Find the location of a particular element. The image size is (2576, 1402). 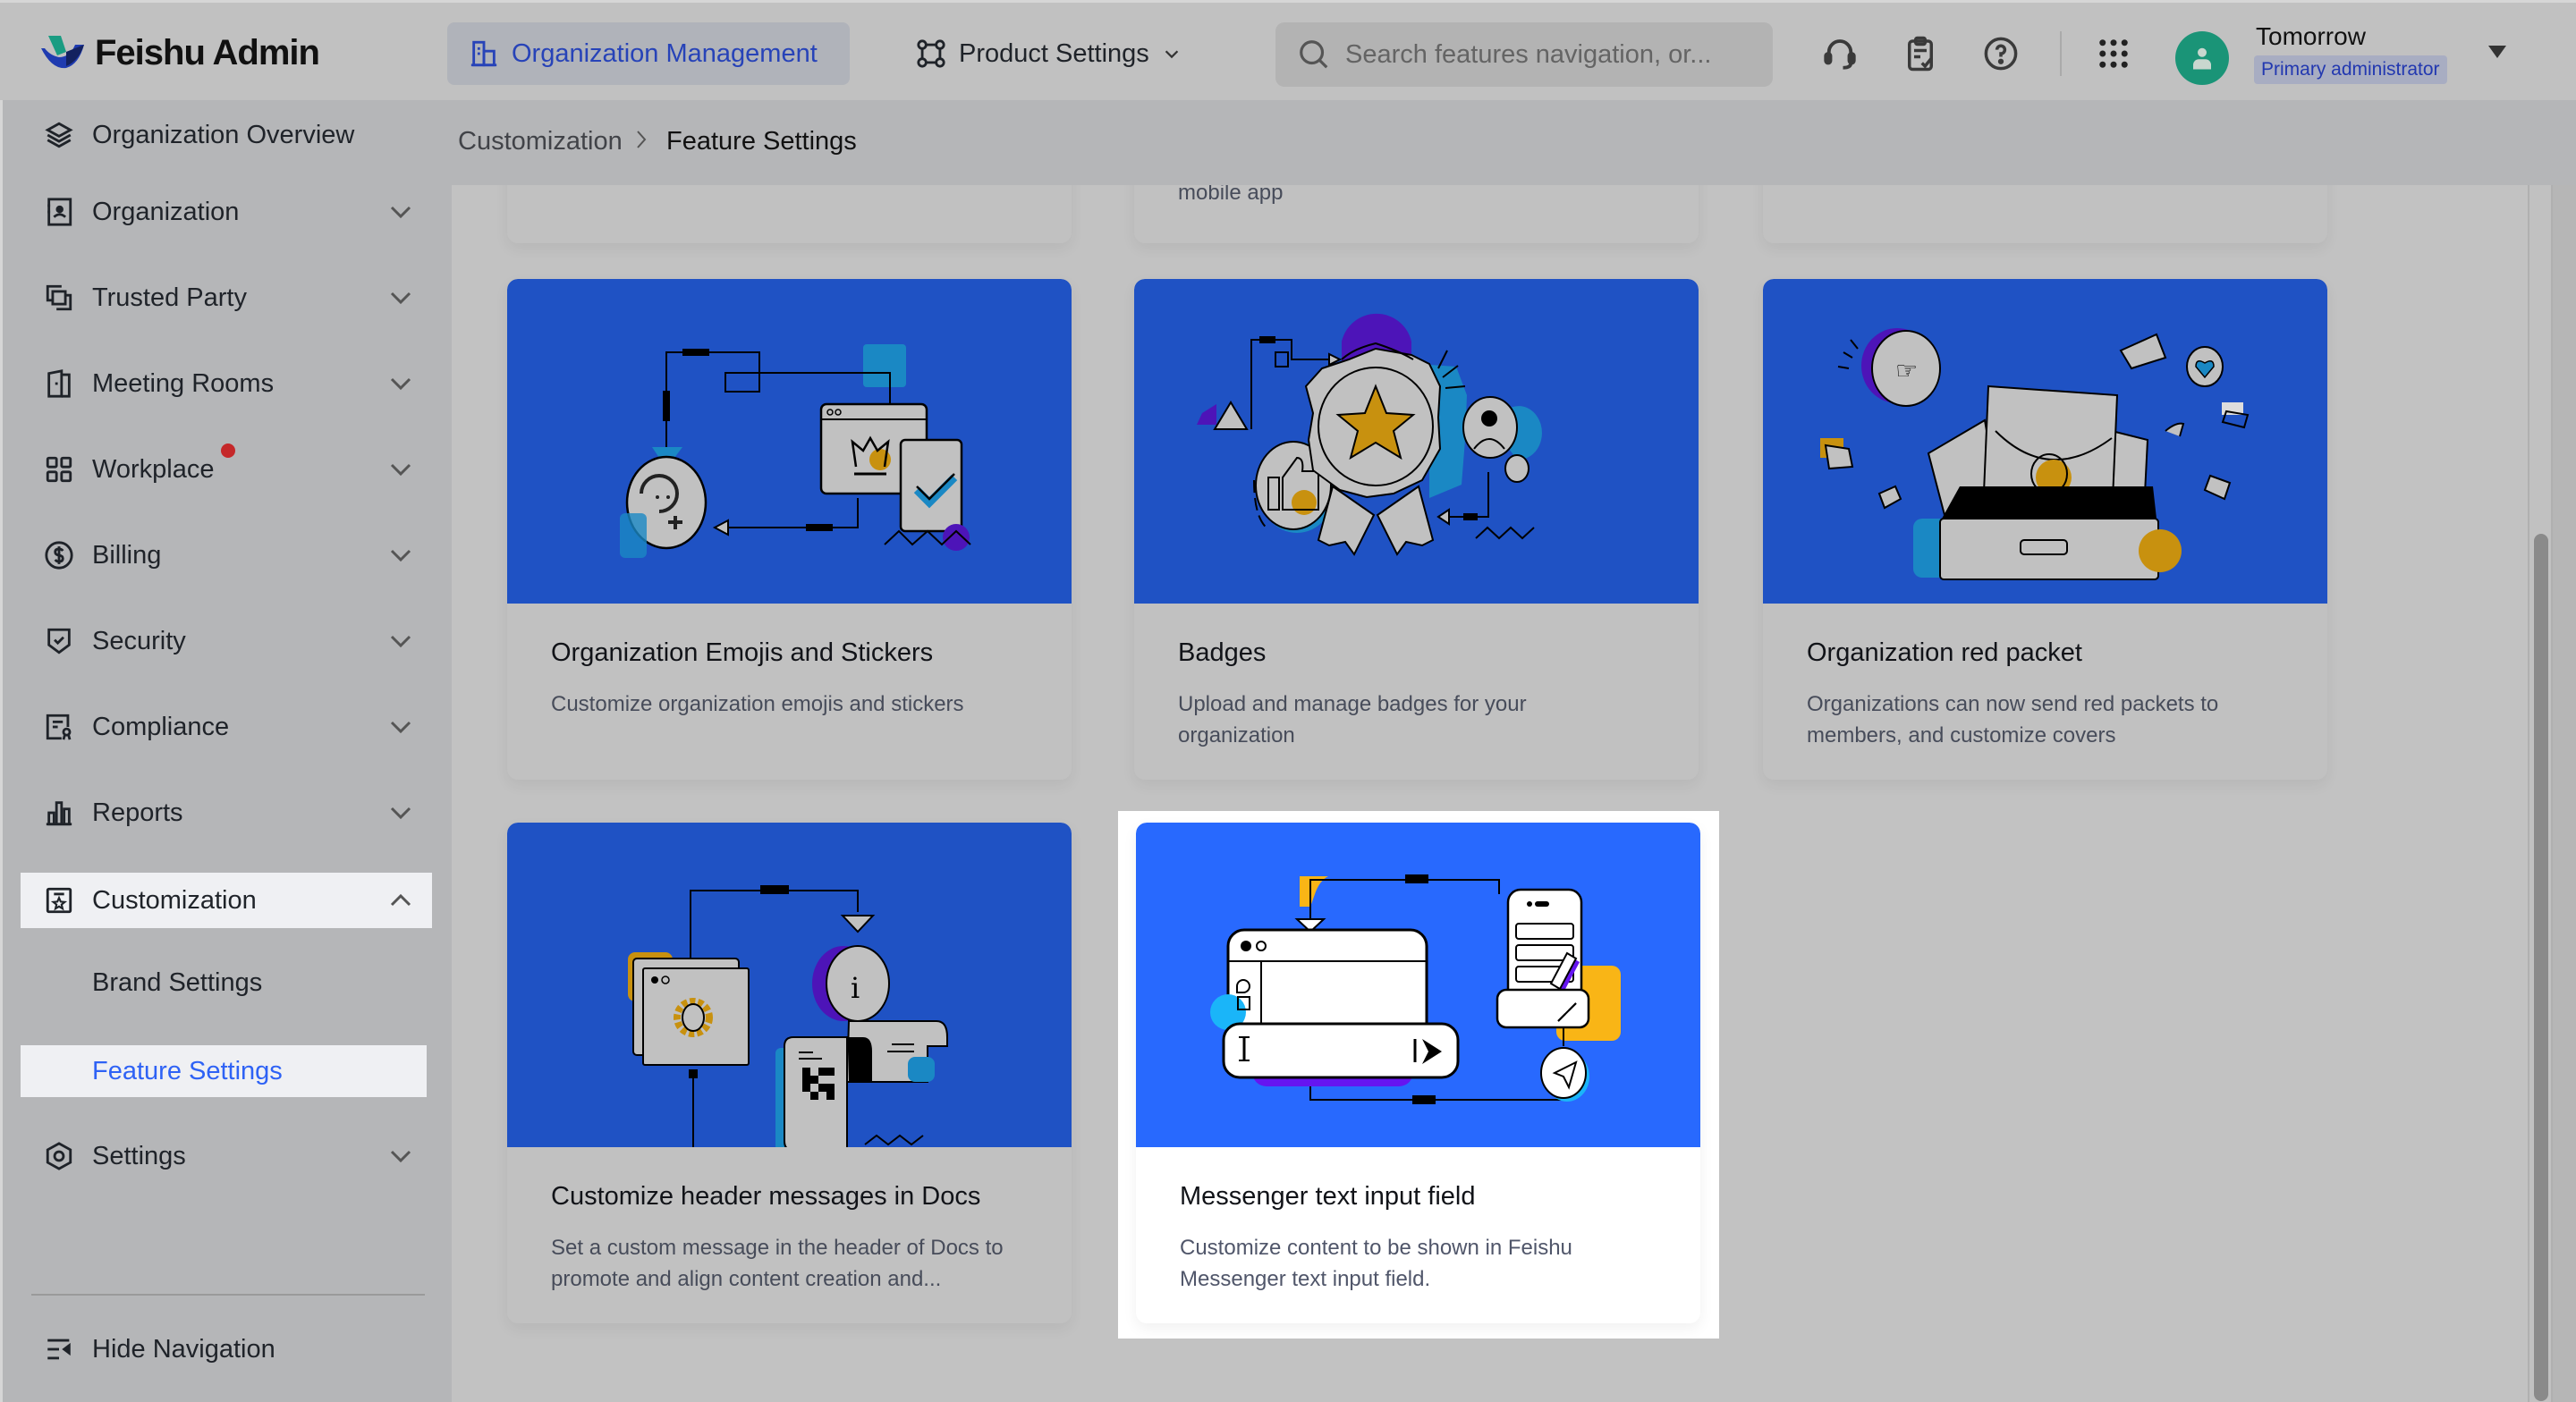

sidebar-subitem-label: Brand Settings is located at coordinates (177, 982).